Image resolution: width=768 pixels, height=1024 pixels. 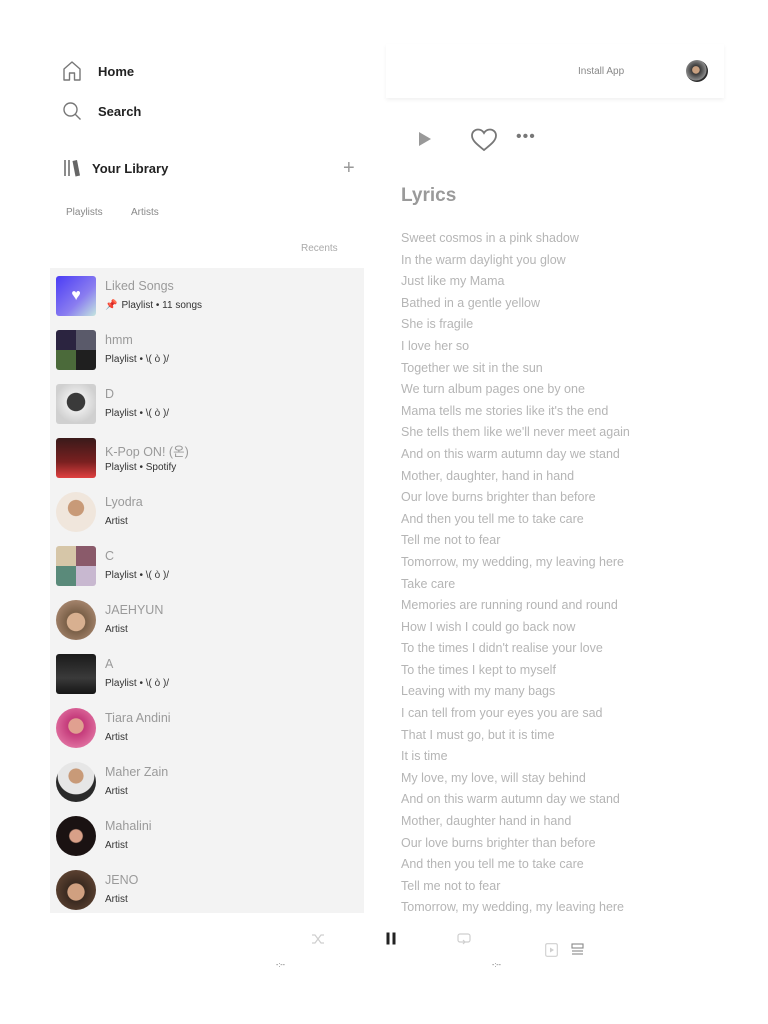 I want to click on library-item-title: C, so click(x=110, y=556).